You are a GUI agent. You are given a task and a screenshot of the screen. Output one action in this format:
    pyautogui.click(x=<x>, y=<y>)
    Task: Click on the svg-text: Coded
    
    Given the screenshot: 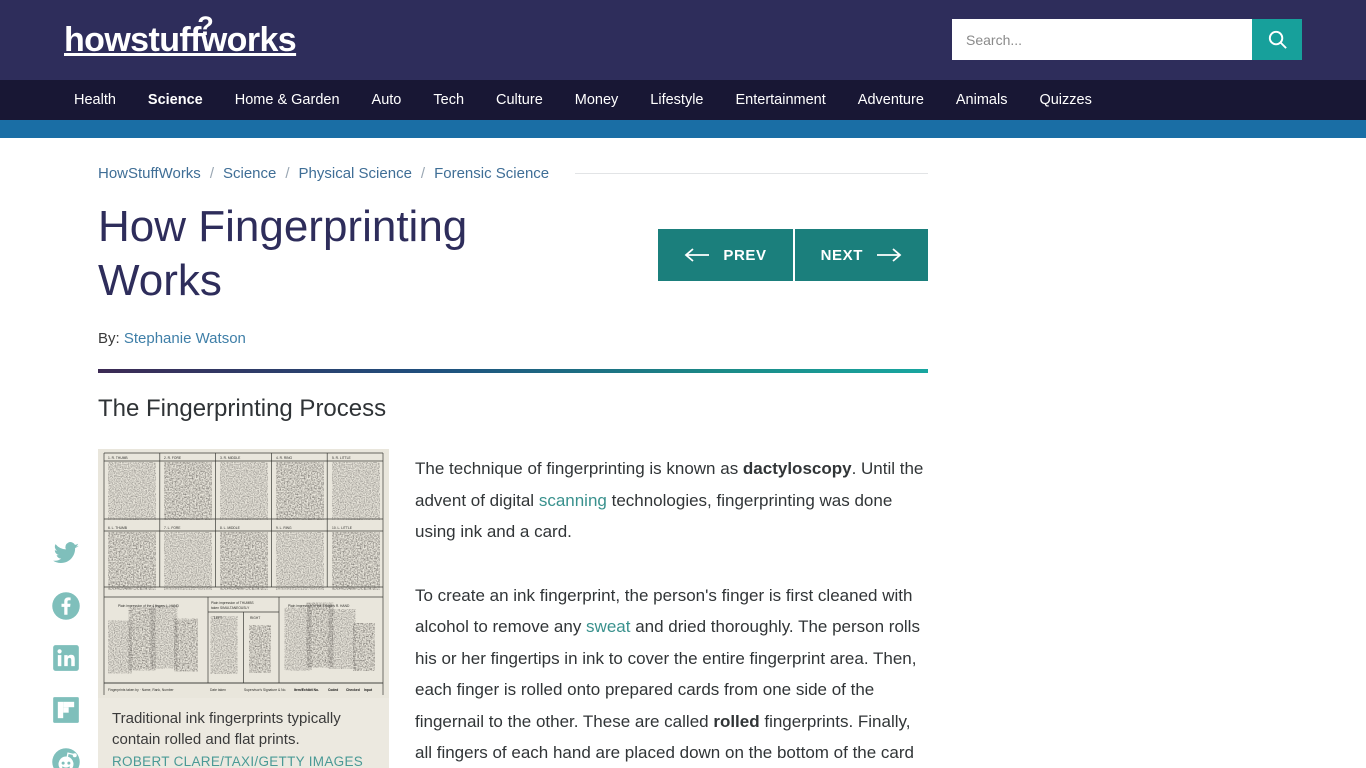 What is the action you would take?
    pyautogui.click(x=333, y=690)
    